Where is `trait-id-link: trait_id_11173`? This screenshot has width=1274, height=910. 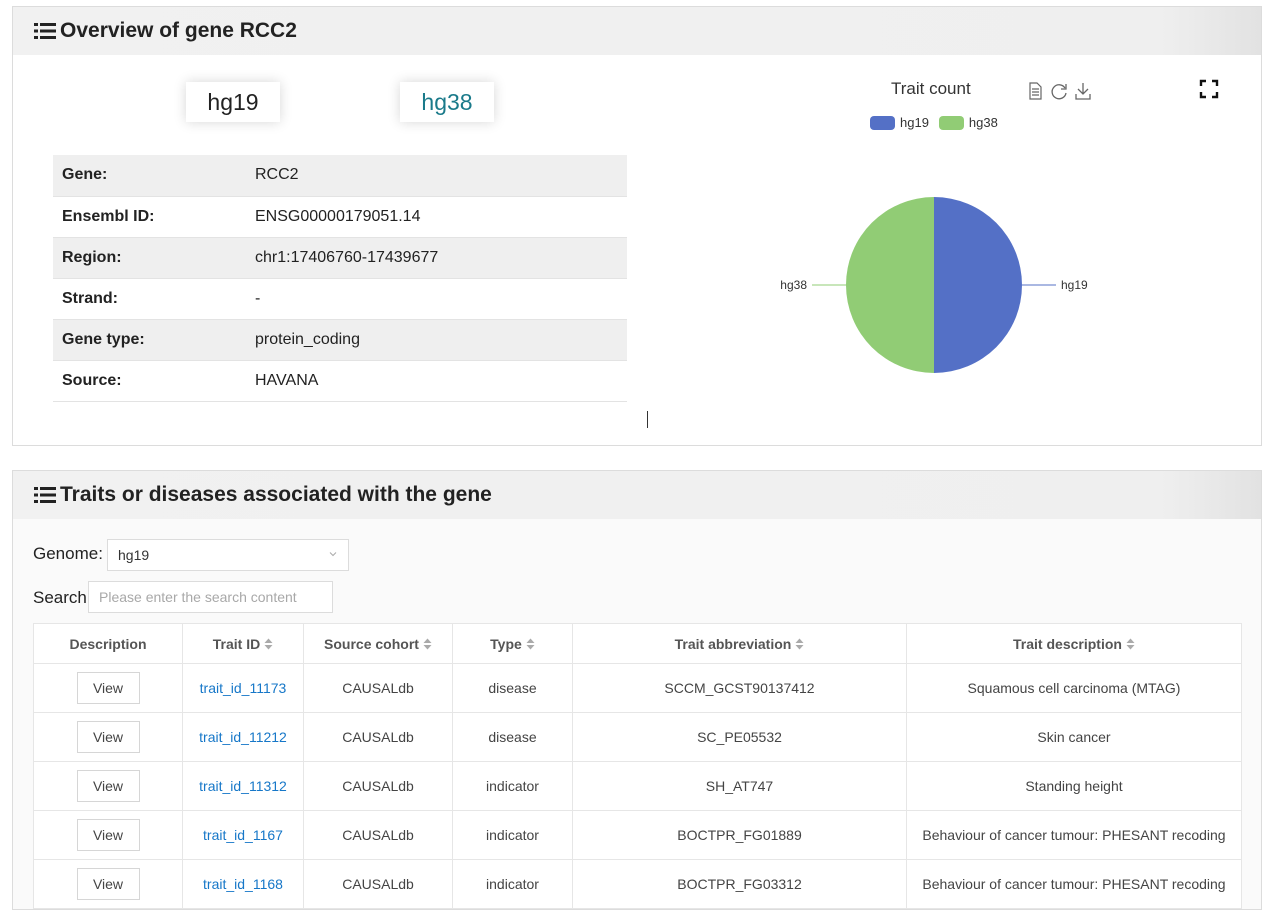 trait-id-link: trait_id_11173 is located at coordinates (243, 688).